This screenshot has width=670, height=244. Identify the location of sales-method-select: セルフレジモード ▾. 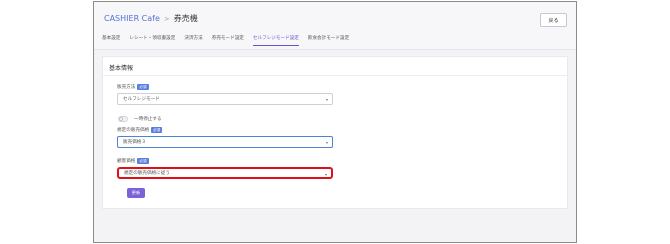
(225, 99).